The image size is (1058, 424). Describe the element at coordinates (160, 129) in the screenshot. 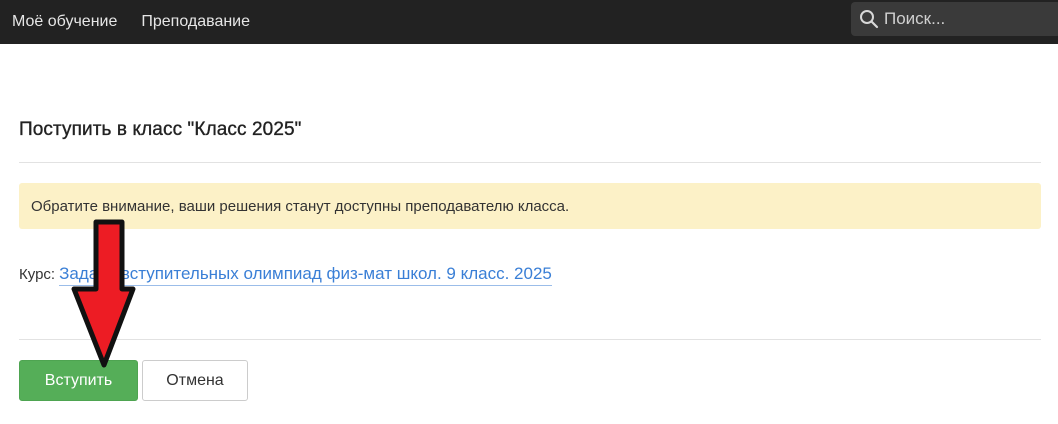

I see `page-title: Поступить в класс "Класс 2025"` at that location.